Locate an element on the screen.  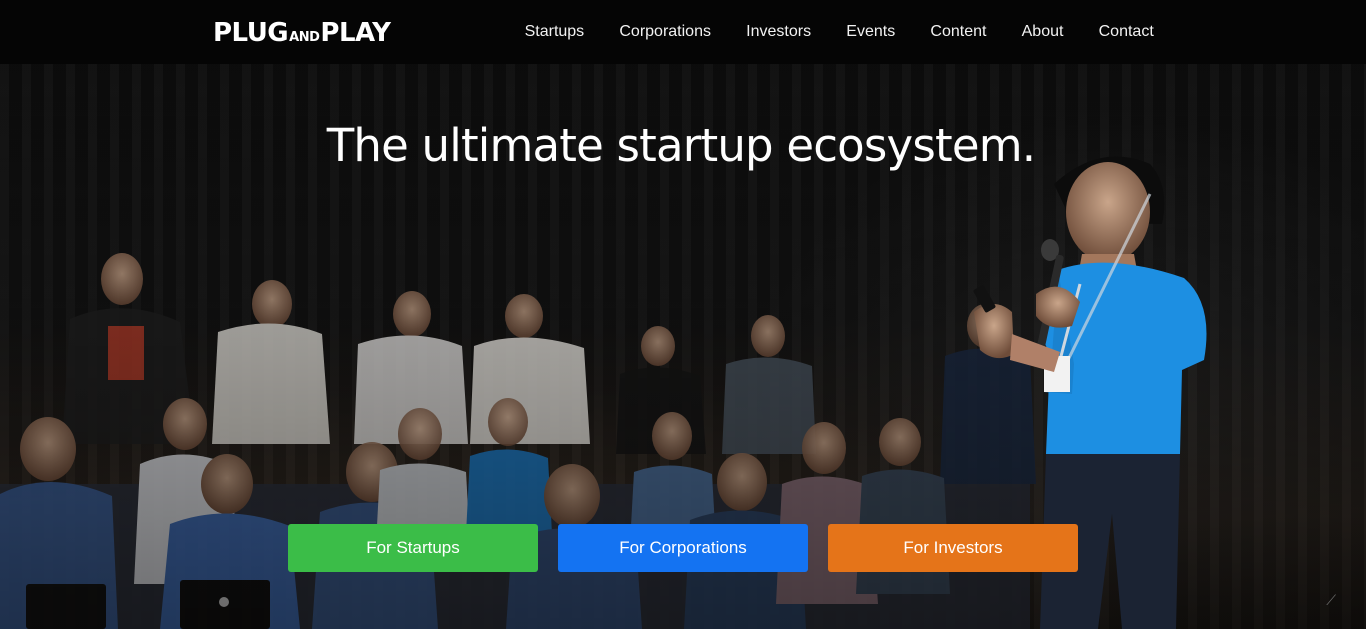
logo-text-plug: PLUG is located at coordinates (251, 33).